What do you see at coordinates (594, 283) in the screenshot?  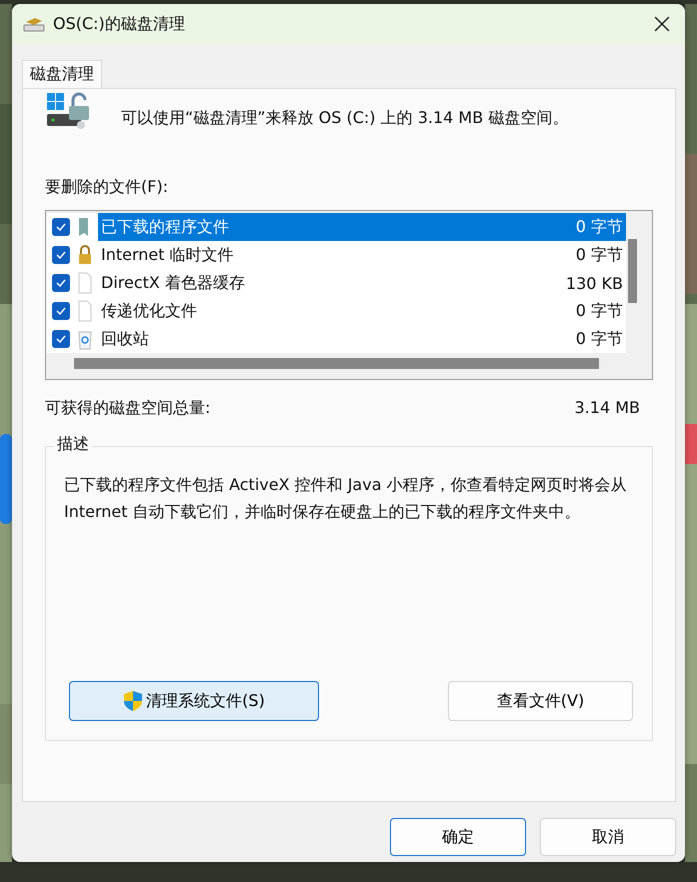 I see `file-size: 130 KB` at bounding box center [594, 283].